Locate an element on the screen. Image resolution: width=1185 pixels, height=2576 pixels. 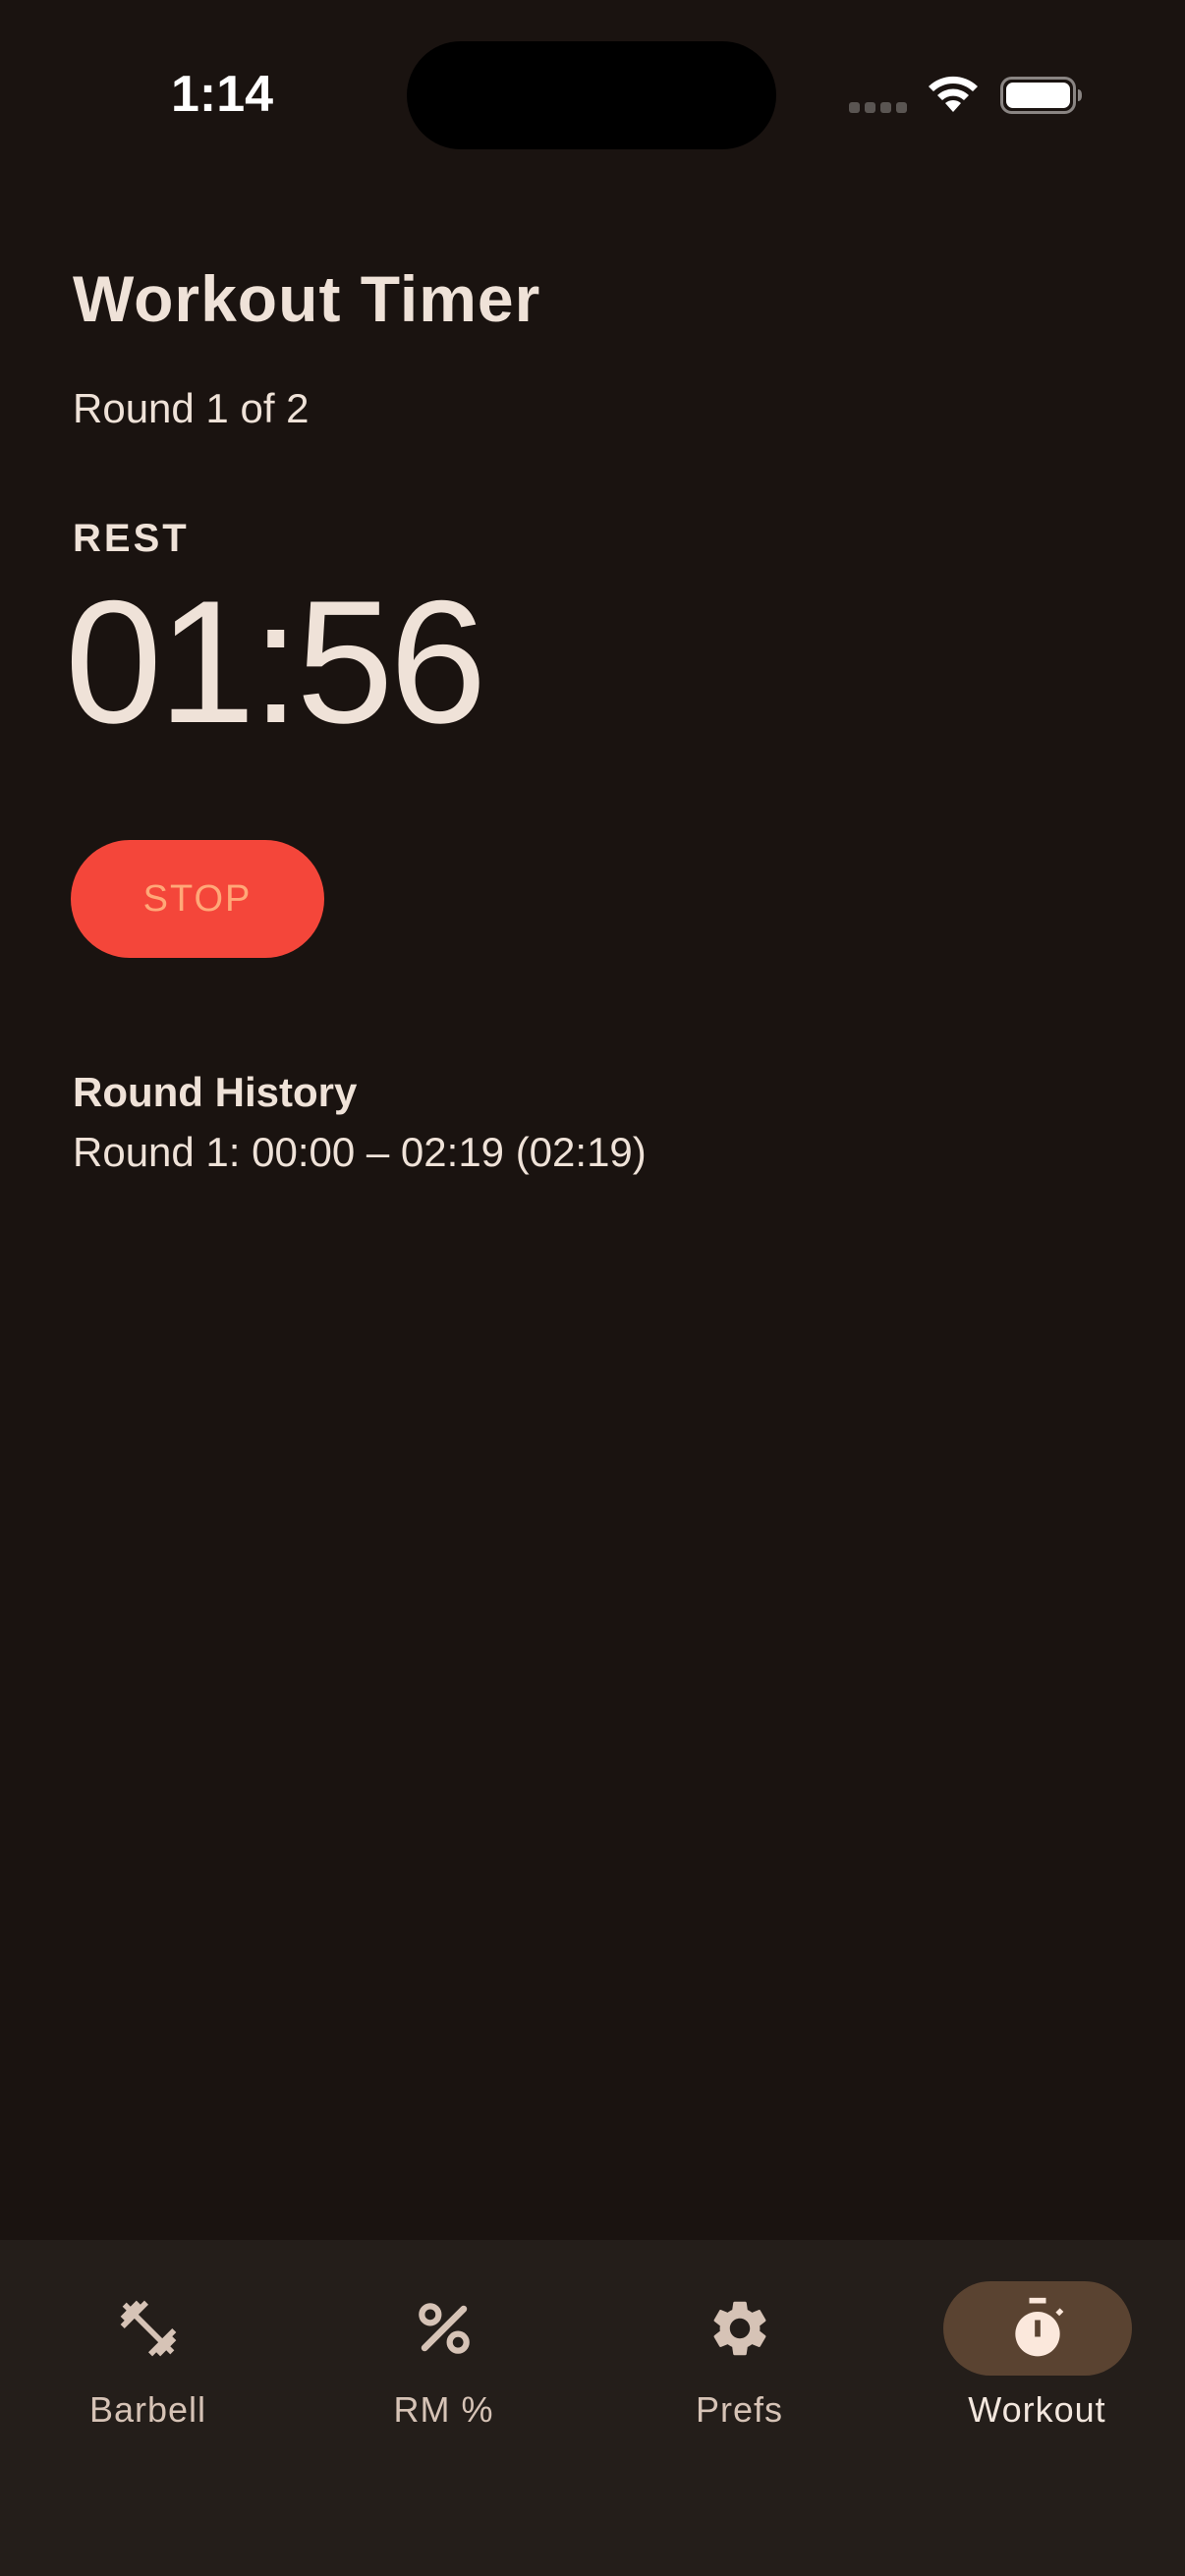
nav-label: Workout is located at coordinates (1037, 2409).